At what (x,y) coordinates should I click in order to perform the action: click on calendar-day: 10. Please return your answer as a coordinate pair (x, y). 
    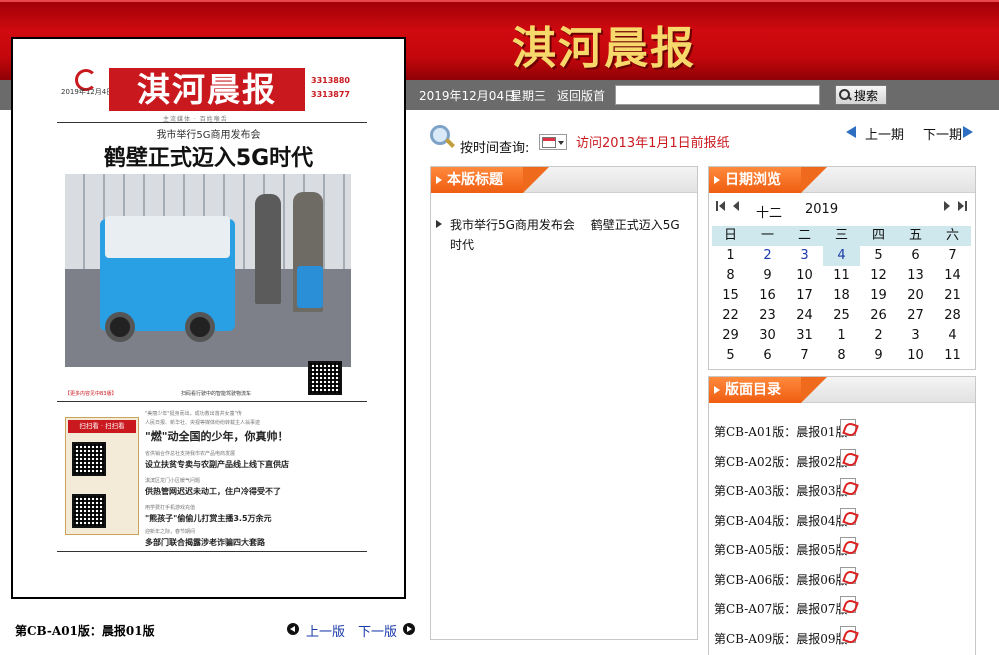
    Looking at the image, I should click on (804, 275).